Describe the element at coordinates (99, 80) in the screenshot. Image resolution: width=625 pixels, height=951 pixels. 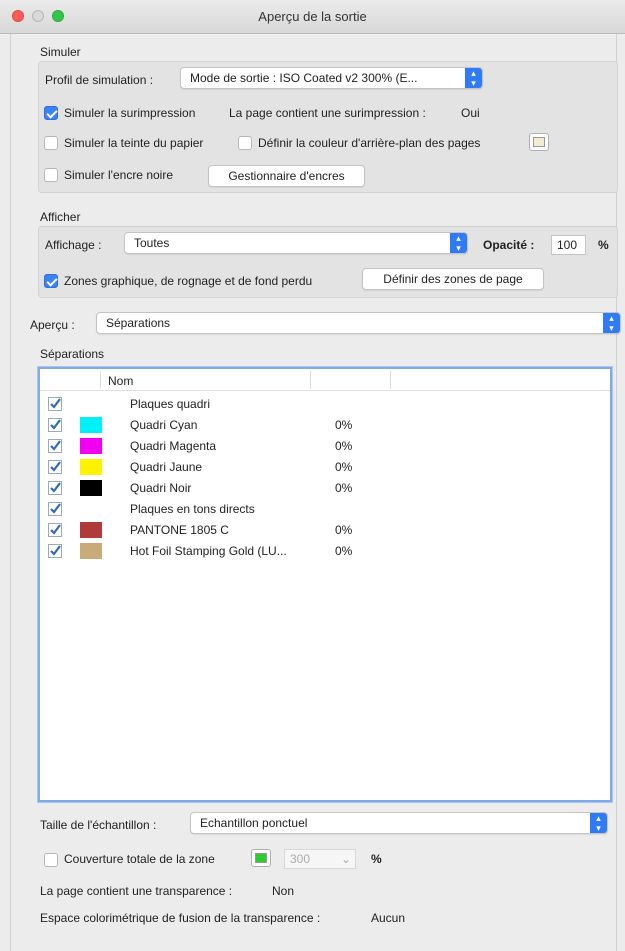
I see `profil-simulation-label: Profil de simulation :` at that location.